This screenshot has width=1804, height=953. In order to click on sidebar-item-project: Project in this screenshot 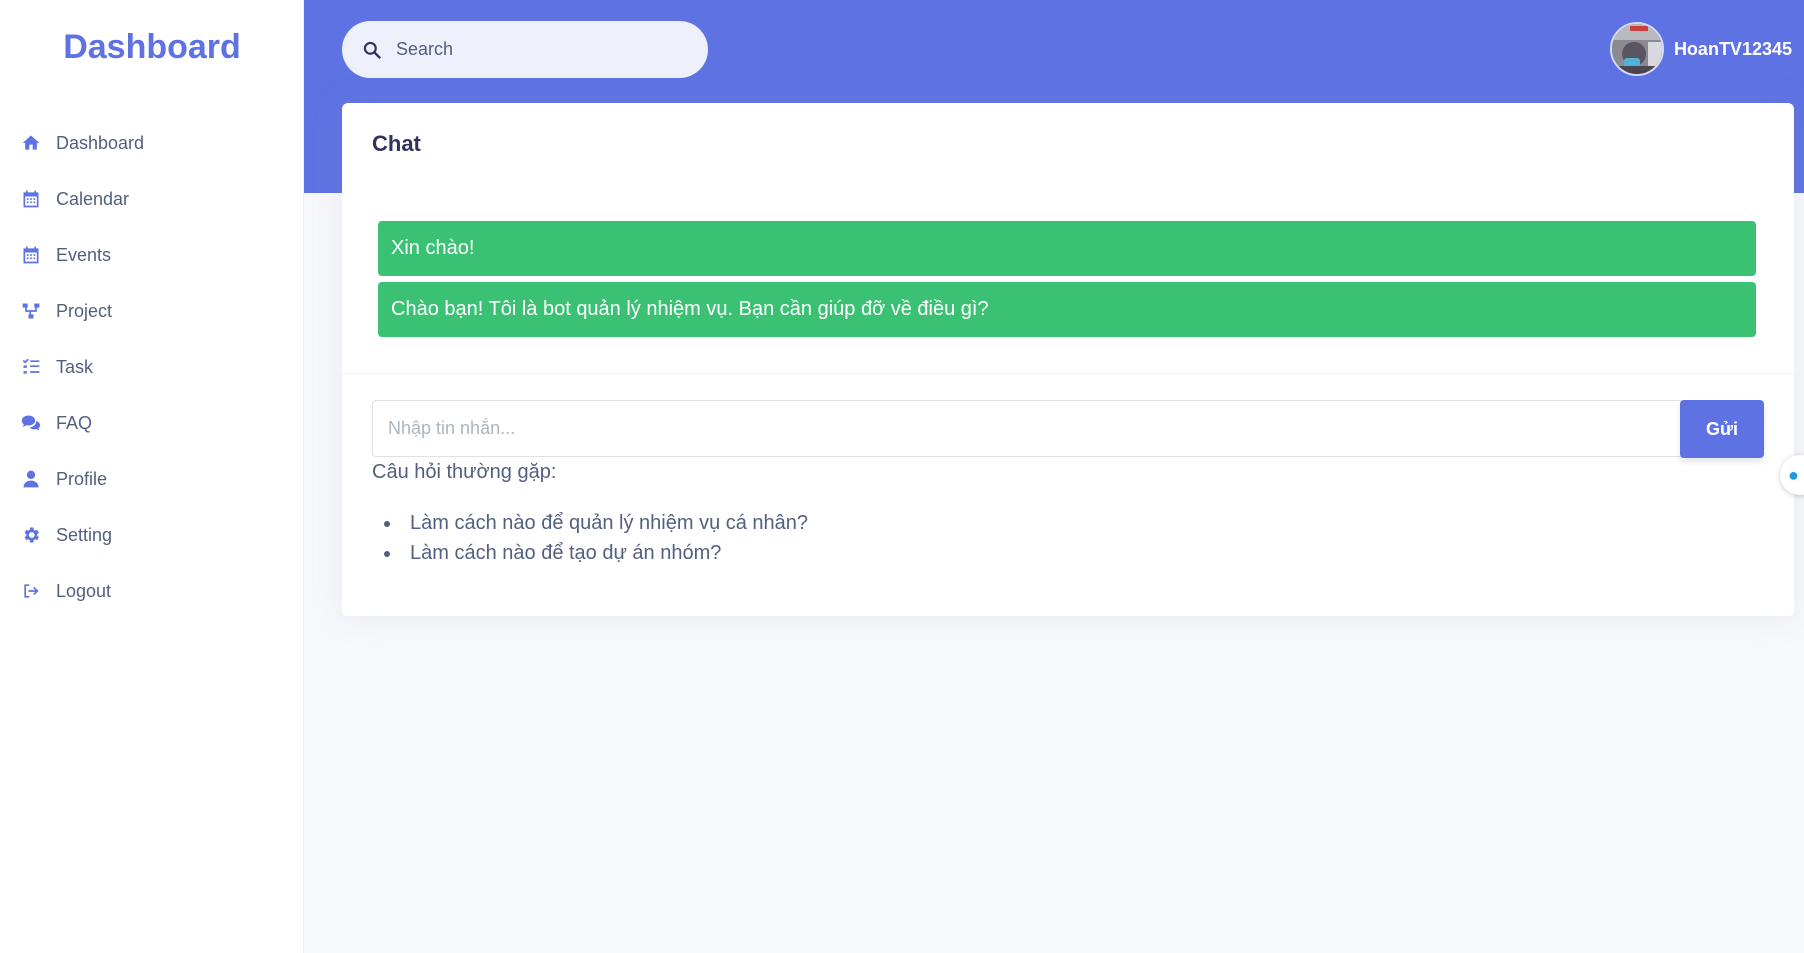, I will do `click(66, 311)`.